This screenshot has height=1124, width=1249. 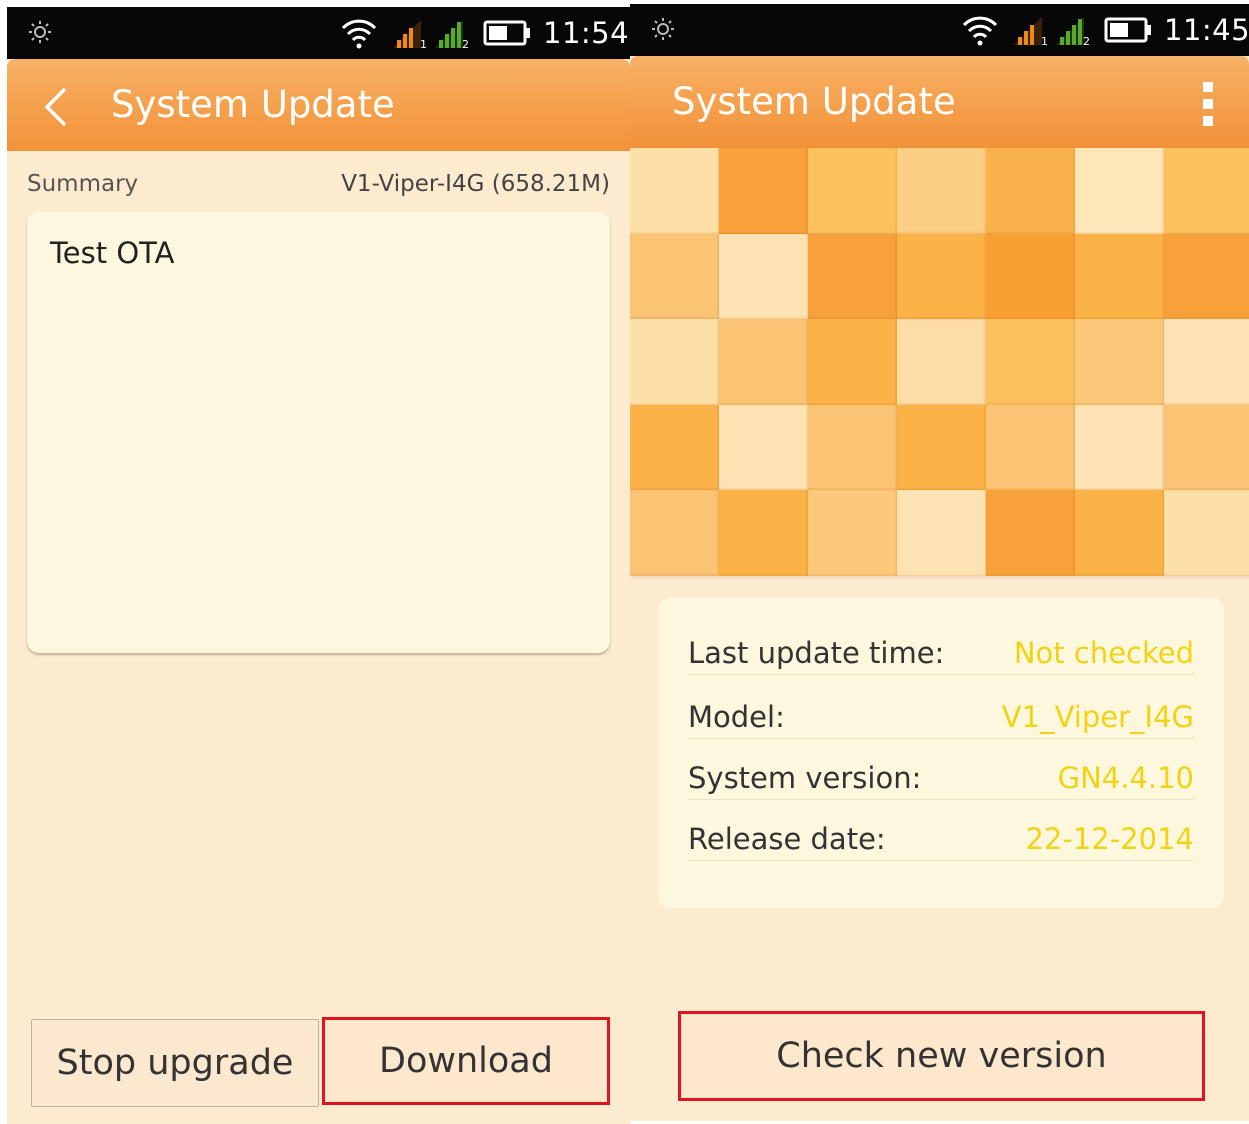 What do you see at coordinates (318, 181) in the screenshot?
I see `summary-row: Summary V1-Viper-I4G (658.21M)` at bounding box center [318, 181].